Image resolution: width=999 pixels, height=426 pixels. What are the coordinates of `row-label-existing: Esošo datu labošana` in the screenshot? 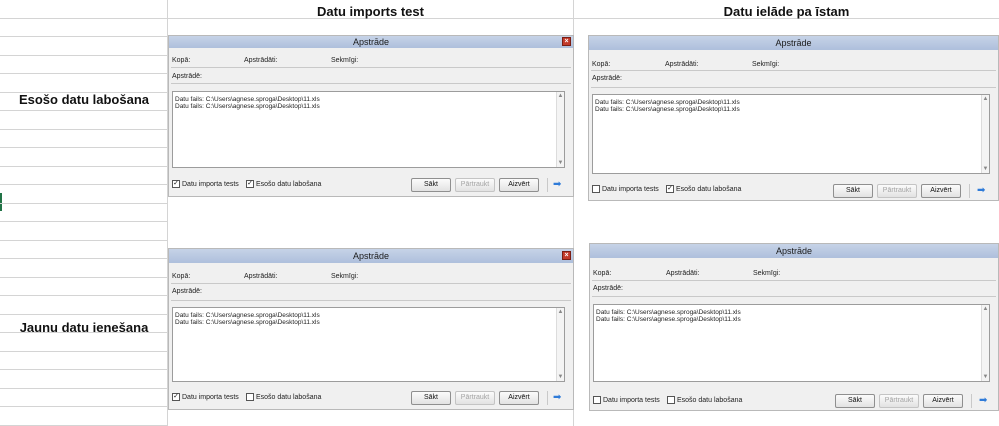 It's located at (84, 99).